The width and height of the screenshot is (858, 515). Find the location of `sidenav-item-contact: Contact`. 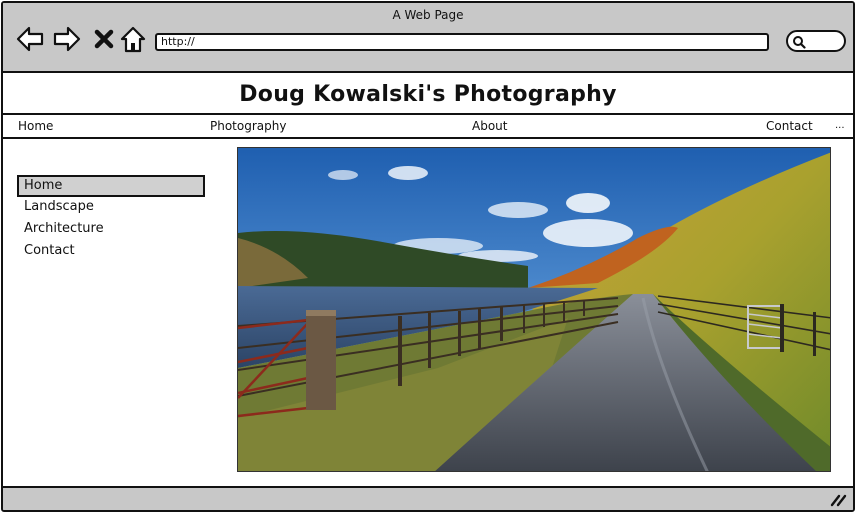

sidenav-item-contact: Contact is located at coordinates (111, 252).